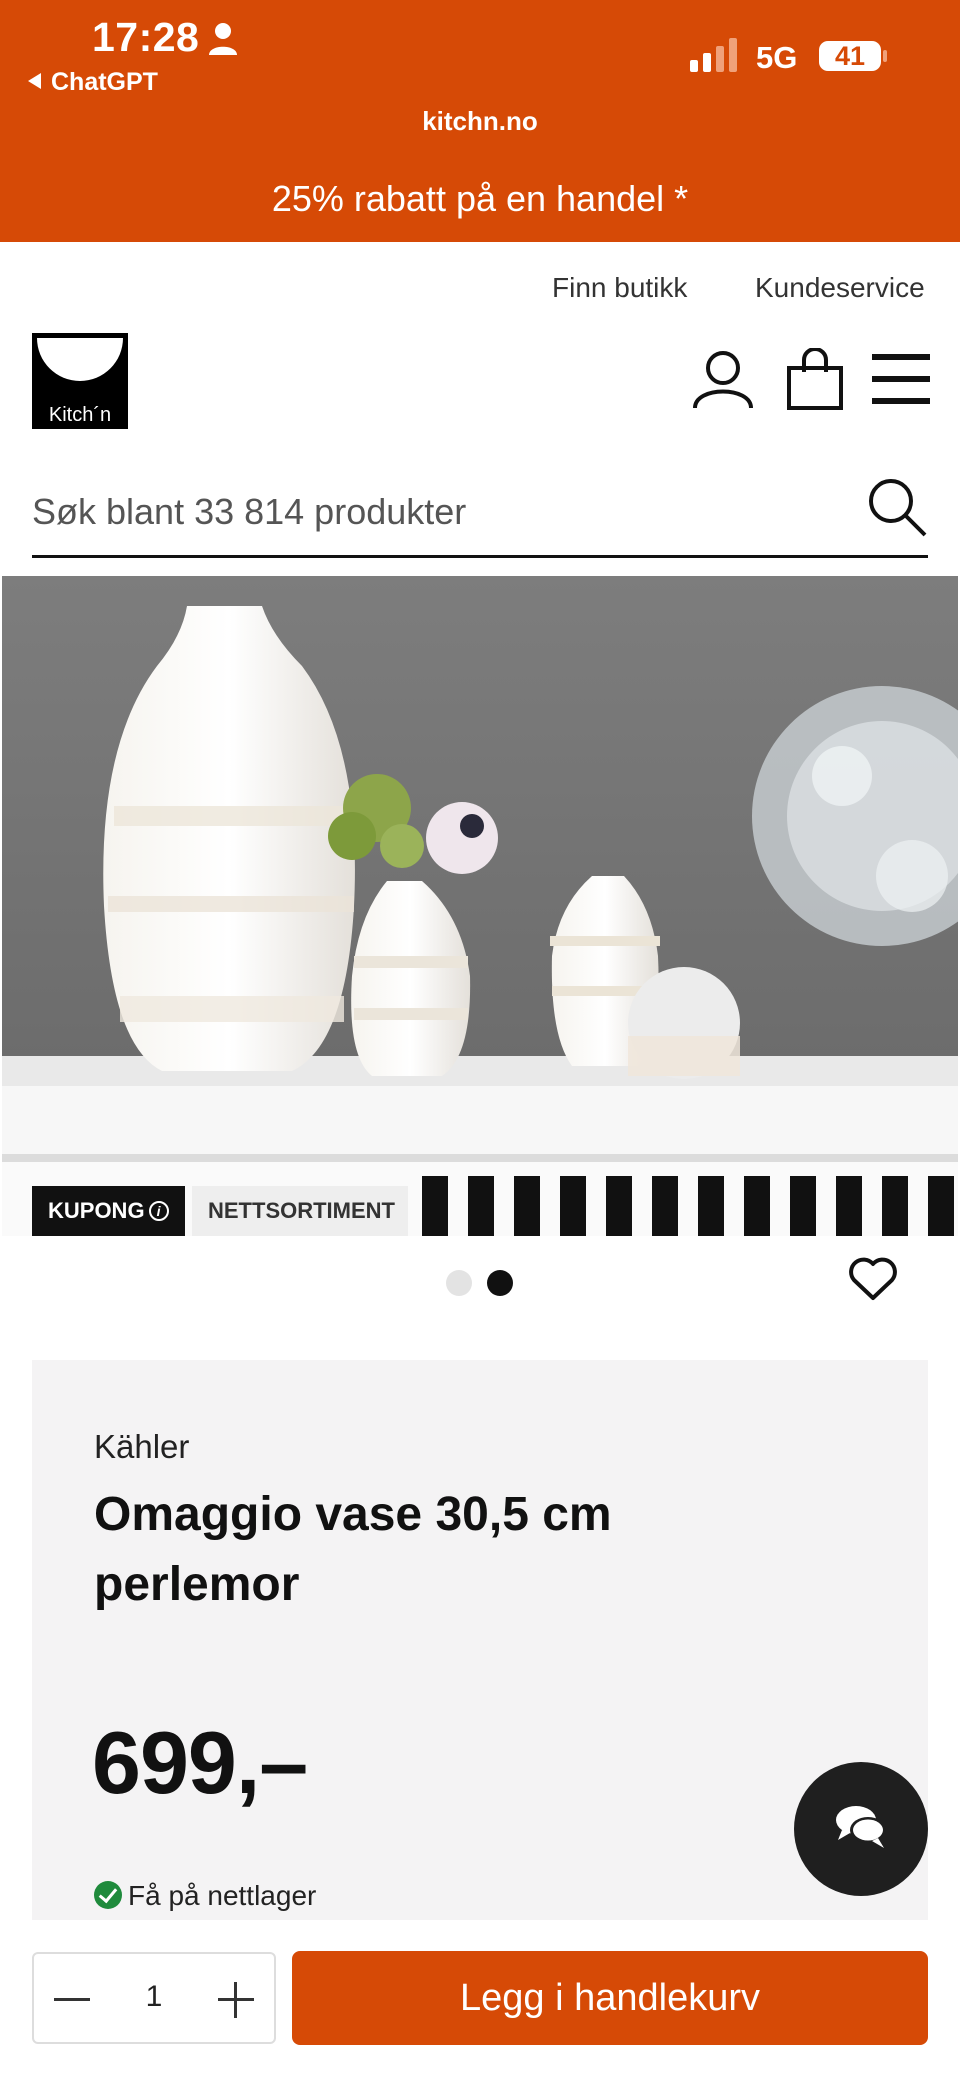  Describe the element at coordinates (300, 1211) in the screenshot. I see `online-only-badge: NETTSORTIMENT` at that location.